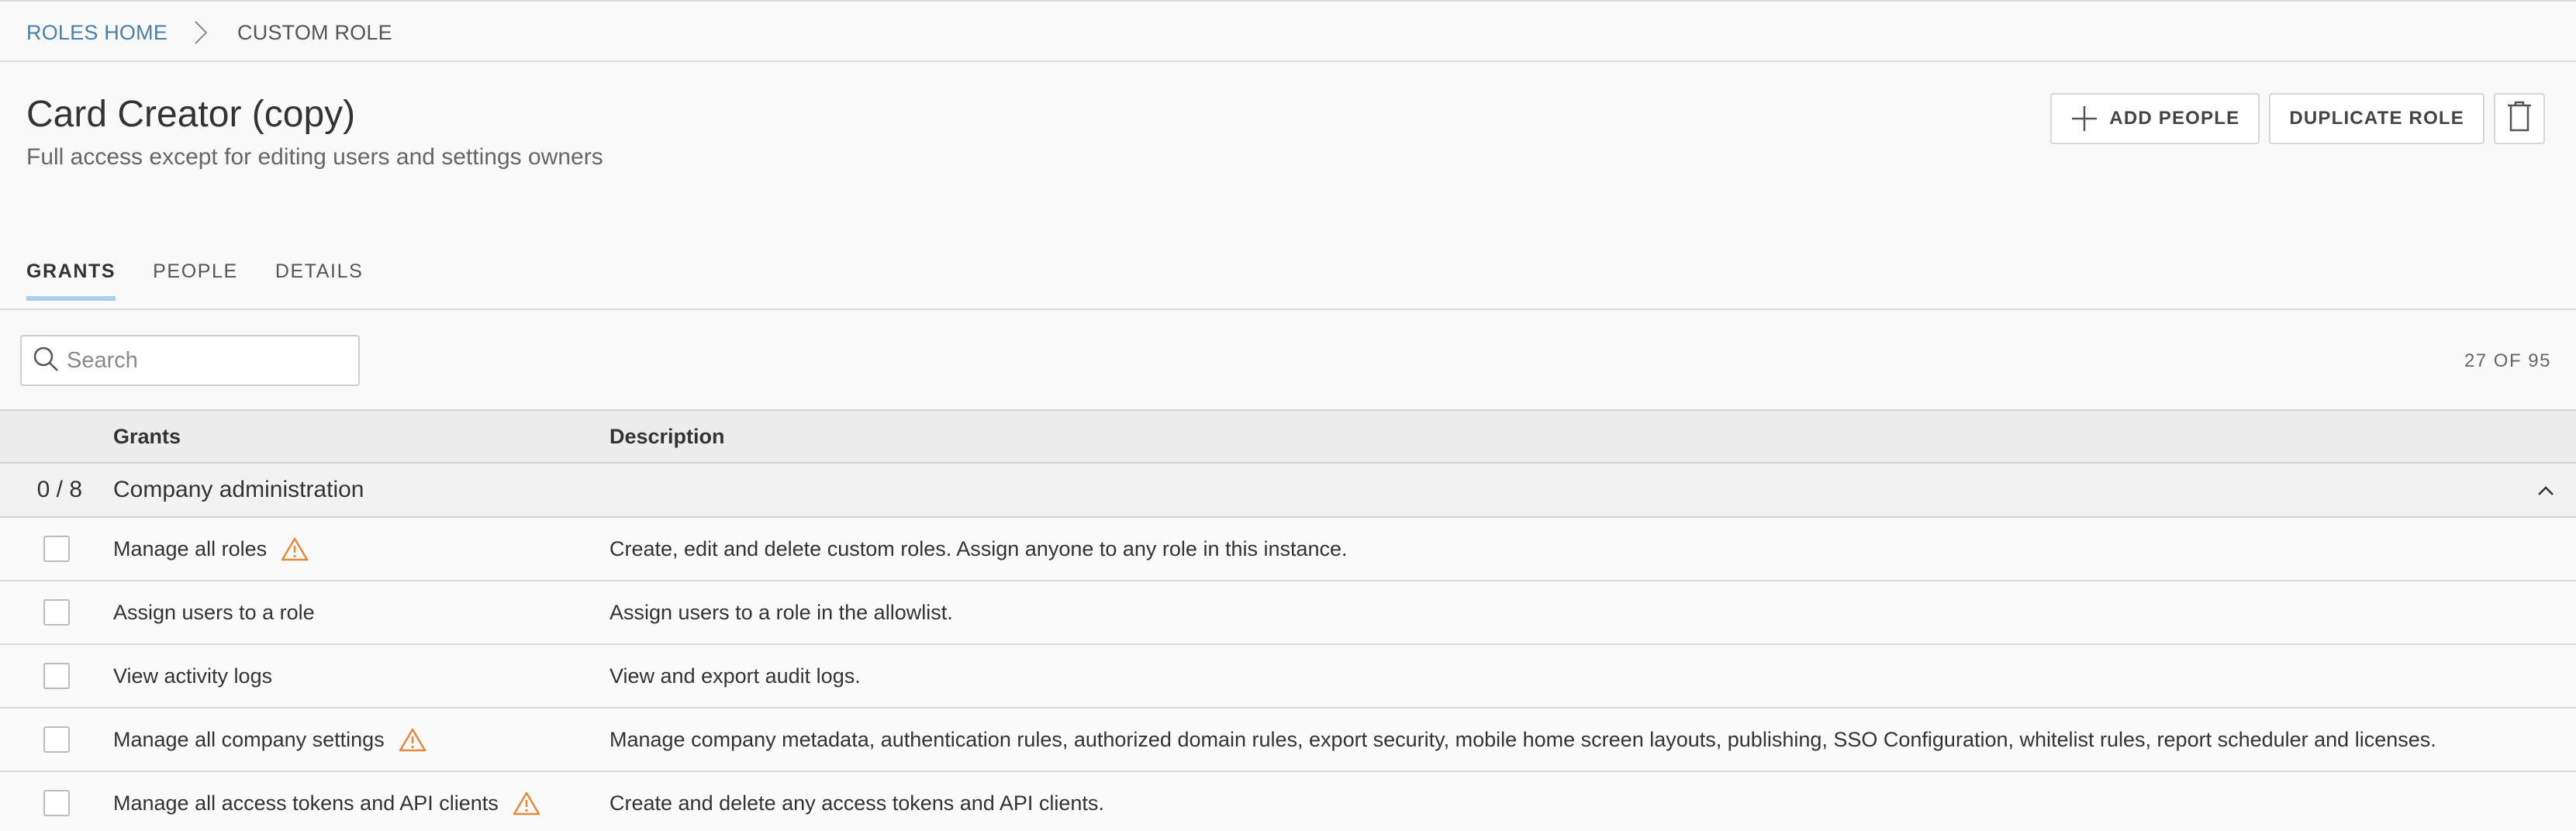  I want to click on chevron-right-icon, so click(201, 32).